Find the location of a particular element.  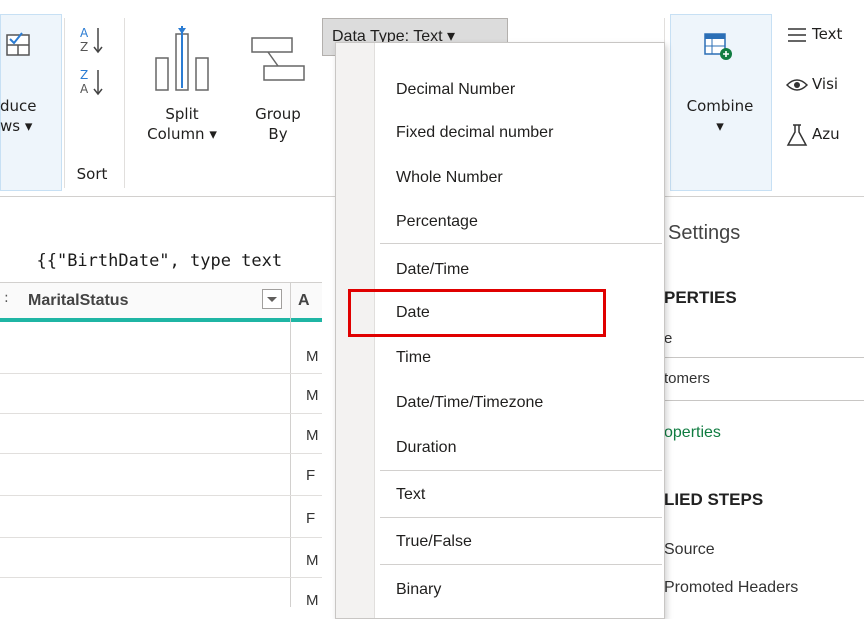

menu-item-date-time: Date/Time is located at coordinates (432, 270).